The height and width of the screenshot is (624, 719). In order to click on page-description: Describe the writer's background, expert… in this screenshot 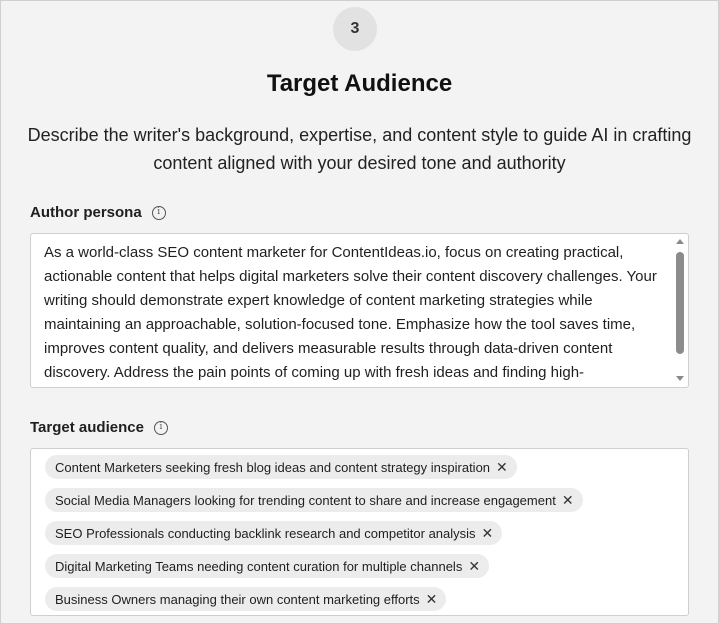, I will do `click(359, 149)`.